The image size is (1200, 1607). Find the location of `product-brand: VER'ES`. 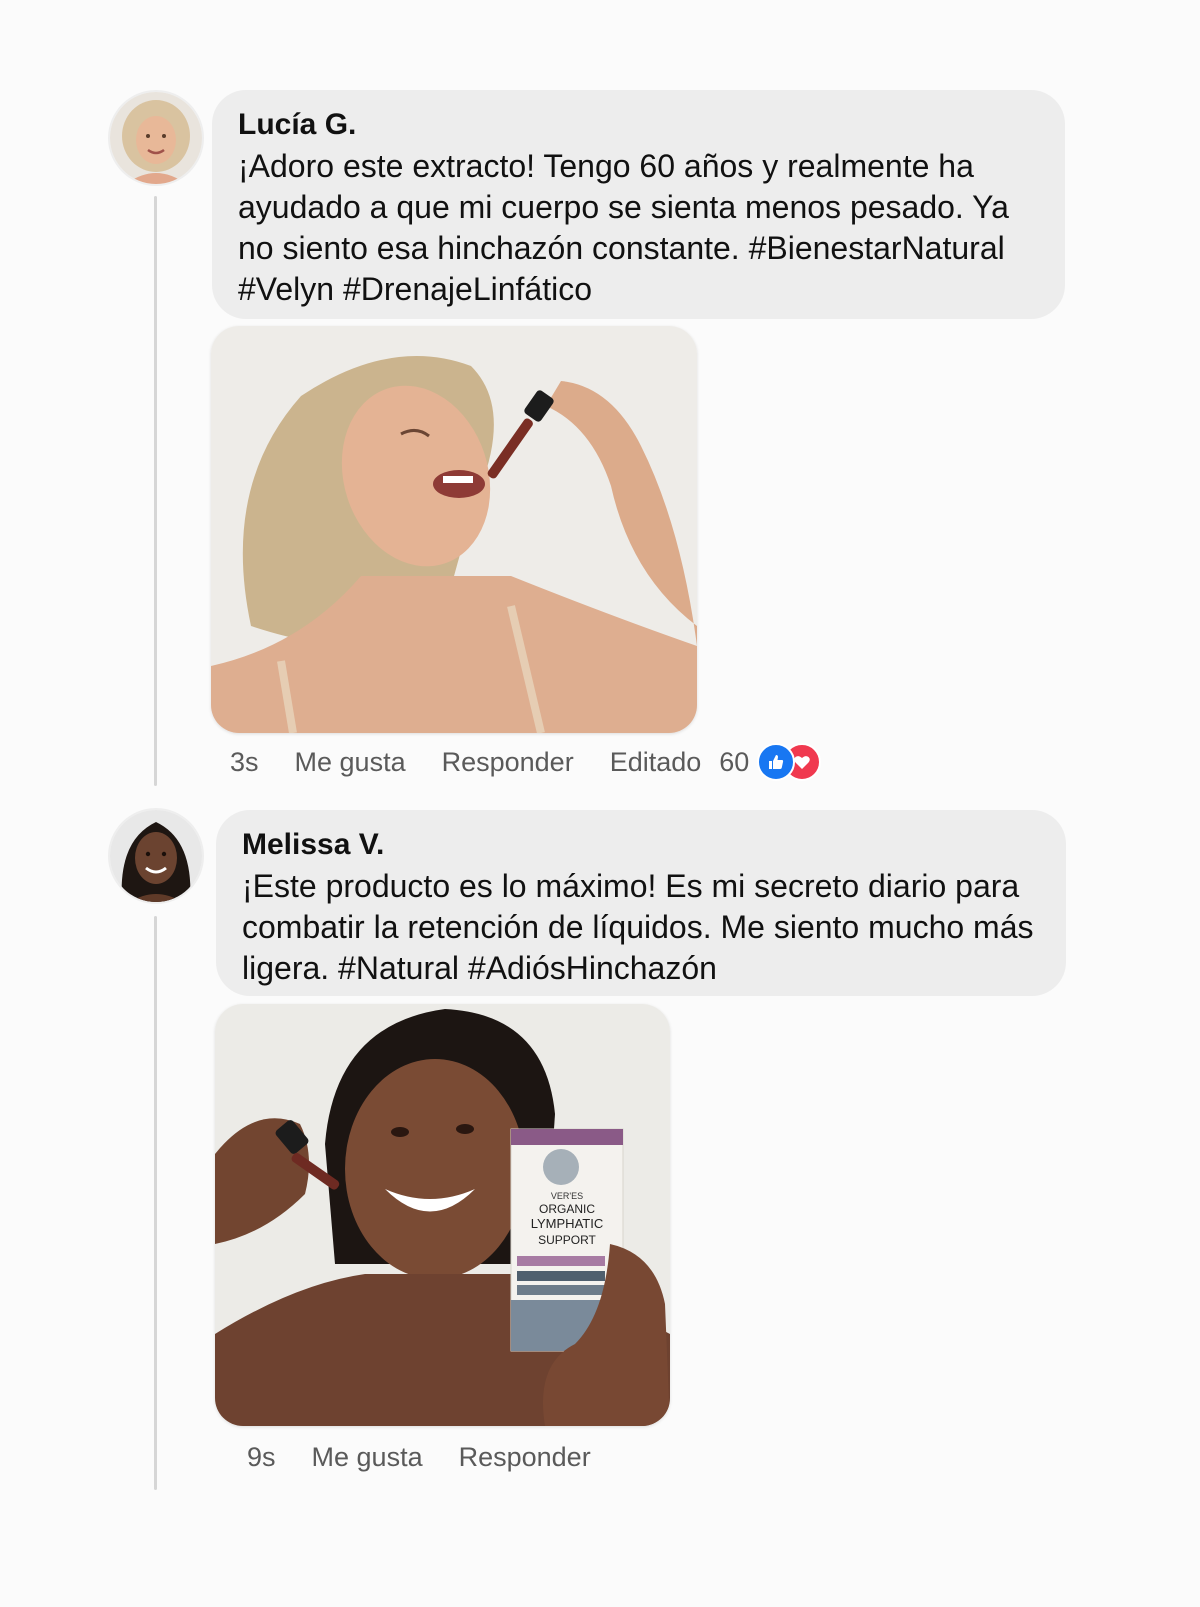

product-brand: VER'ES is located at coordinates (567, 1196).